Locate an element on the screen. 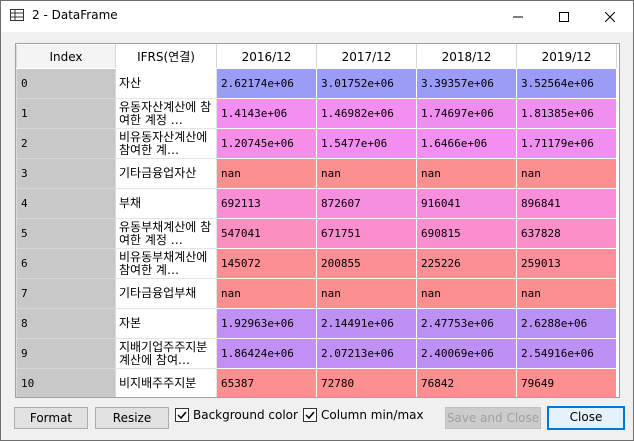 The height and width of the screenshot is (441, 634). checkbox-label: Background color is located at coordinates (245, 415).